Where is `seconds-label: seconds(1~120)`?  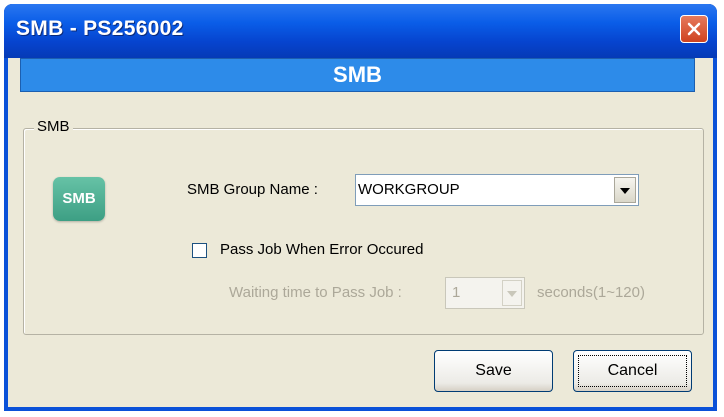
seconds-label: seconds(1~120) is located at coordinates (591, 292).